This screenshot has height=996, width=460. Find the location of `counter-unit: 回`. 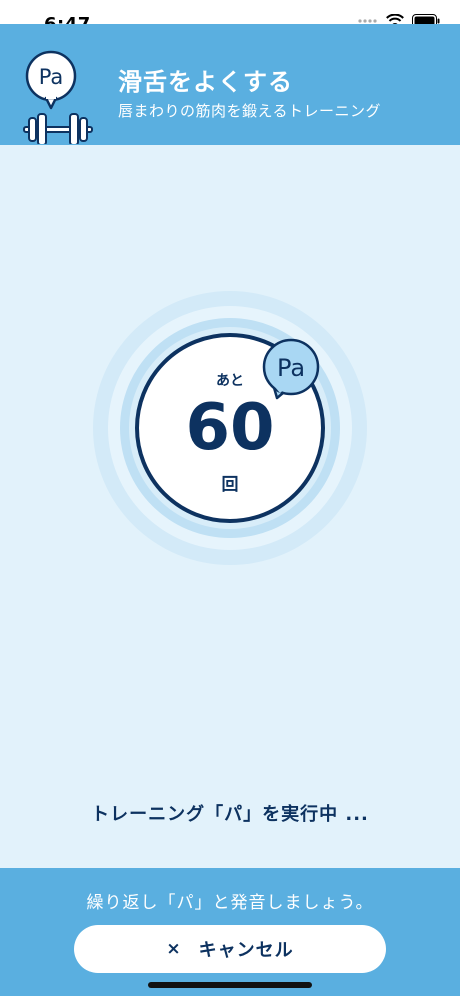

counter-unit: 回 is located at coordinates (230, 485).